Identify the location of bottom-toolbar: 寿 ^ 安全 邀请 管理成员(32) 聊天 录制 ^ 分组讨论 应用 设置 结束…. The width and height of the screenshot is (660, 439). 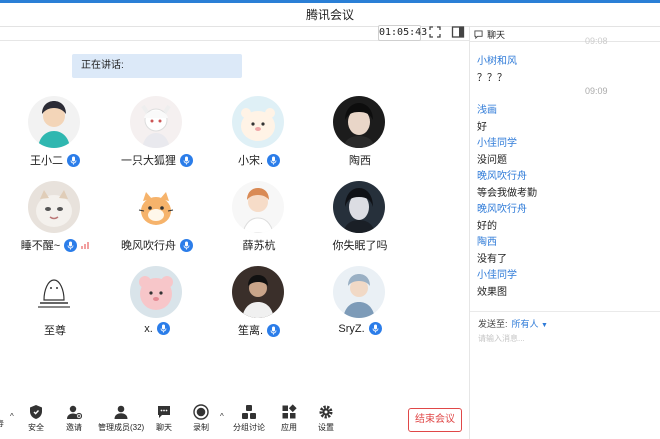
(234, 419).